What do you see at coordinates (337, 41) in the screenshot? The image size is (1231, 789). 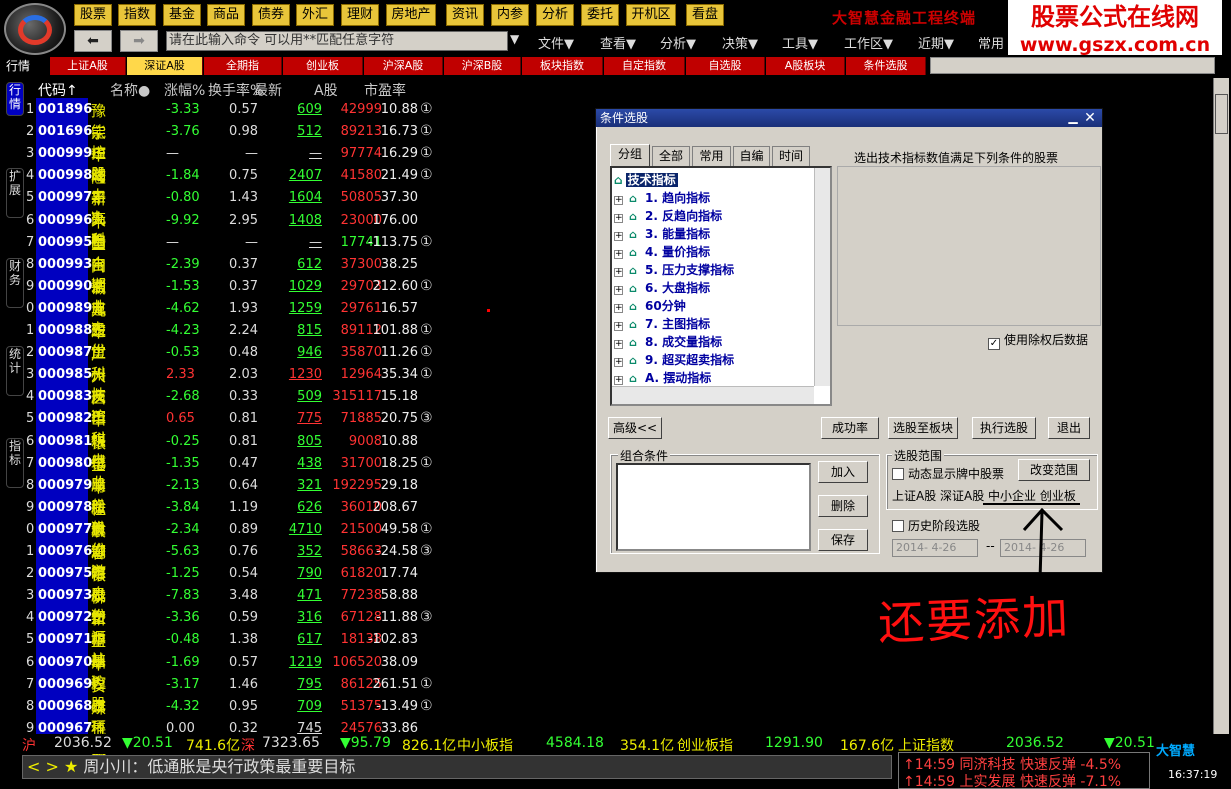 I see `command-input: 请在此输入命令 可以用**匹配任意字符` at bounding box center [337, 41].